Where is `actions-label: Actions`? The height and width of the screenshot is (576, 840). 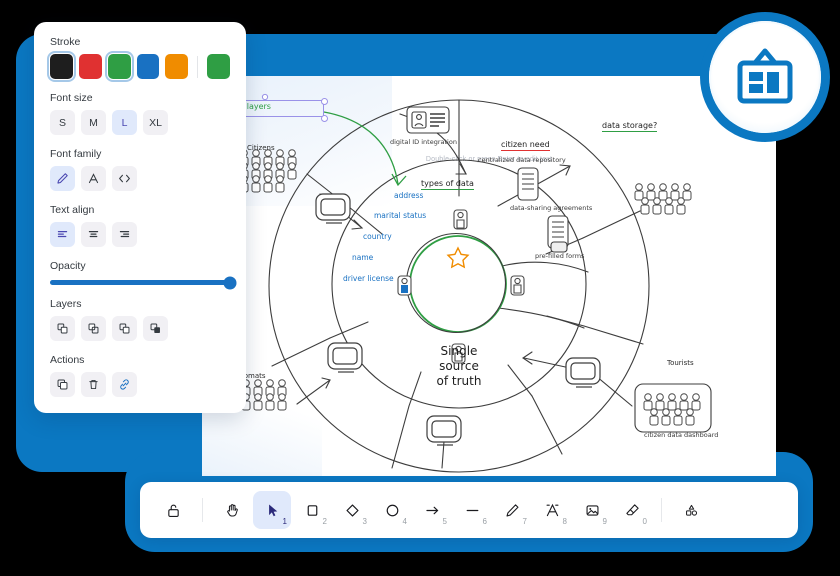
actions-label: Actions is located at coordinates (67, 360).